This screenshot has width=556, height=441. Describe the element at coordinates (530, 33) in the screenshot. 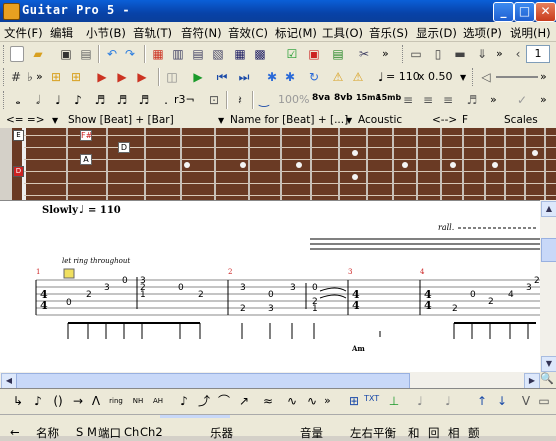

I see `menu-help: 说明(H)` at that location.